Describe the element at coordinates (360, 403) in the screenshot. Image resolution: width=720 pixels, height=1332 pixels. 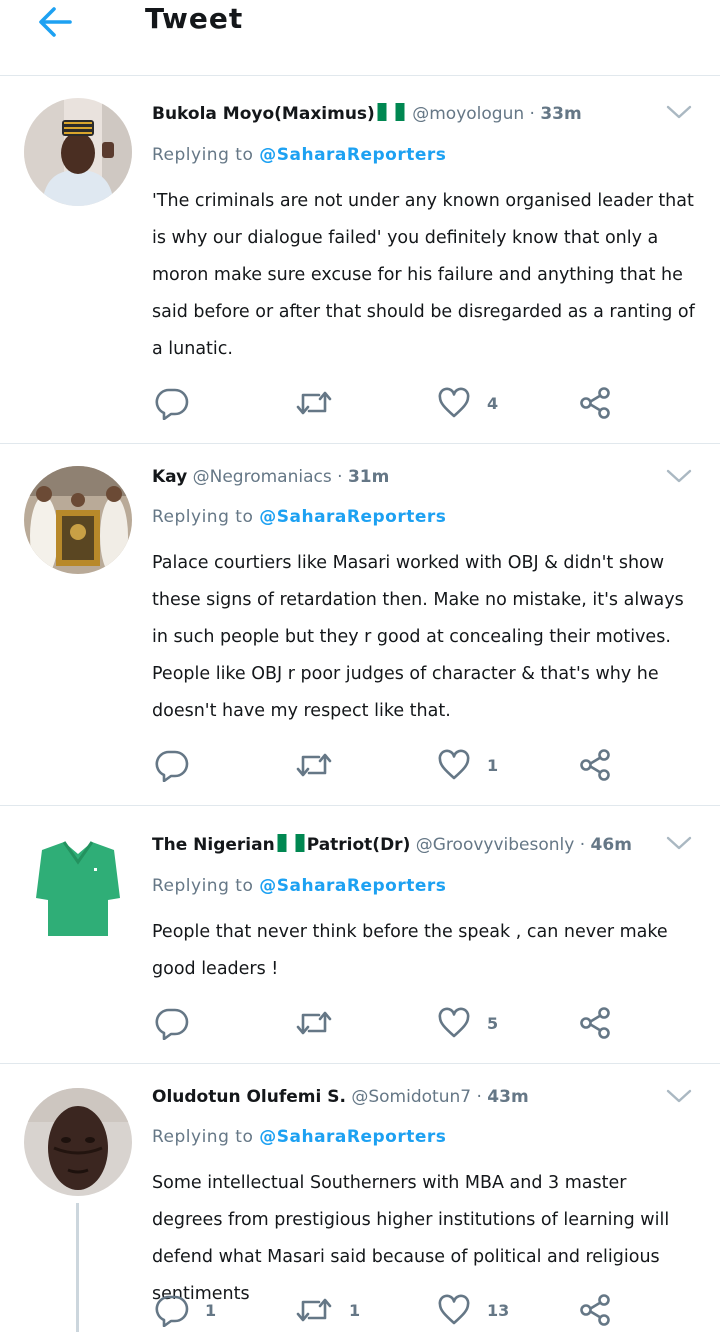
I see `tweet-actions: 4` at that location.